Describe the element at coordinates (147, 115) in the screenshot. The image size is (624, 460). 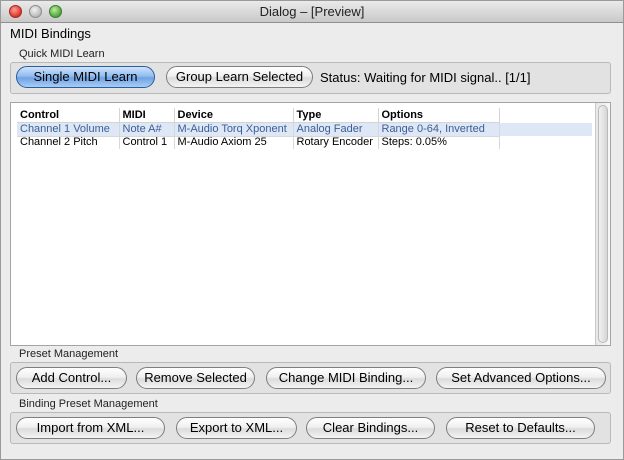
I see `column-header-midi: MIDI` at that location.